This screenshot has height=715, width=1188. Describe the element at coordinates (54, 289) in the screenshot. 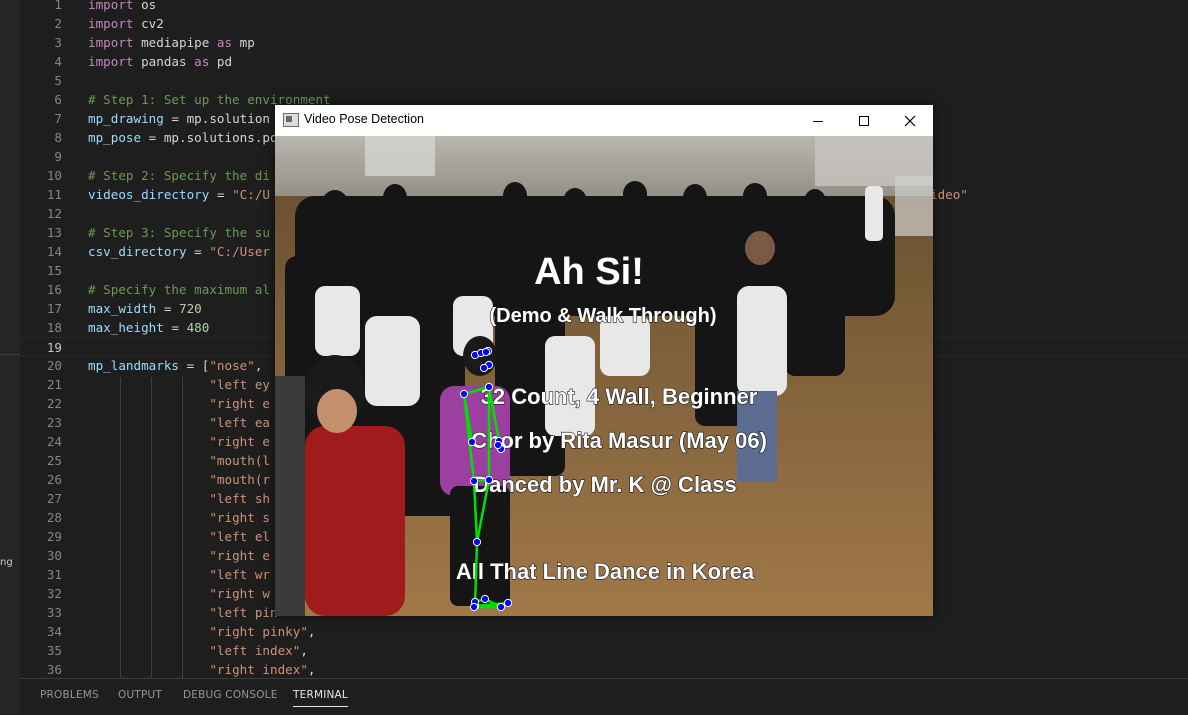

I see `line-number: 16` at that location.